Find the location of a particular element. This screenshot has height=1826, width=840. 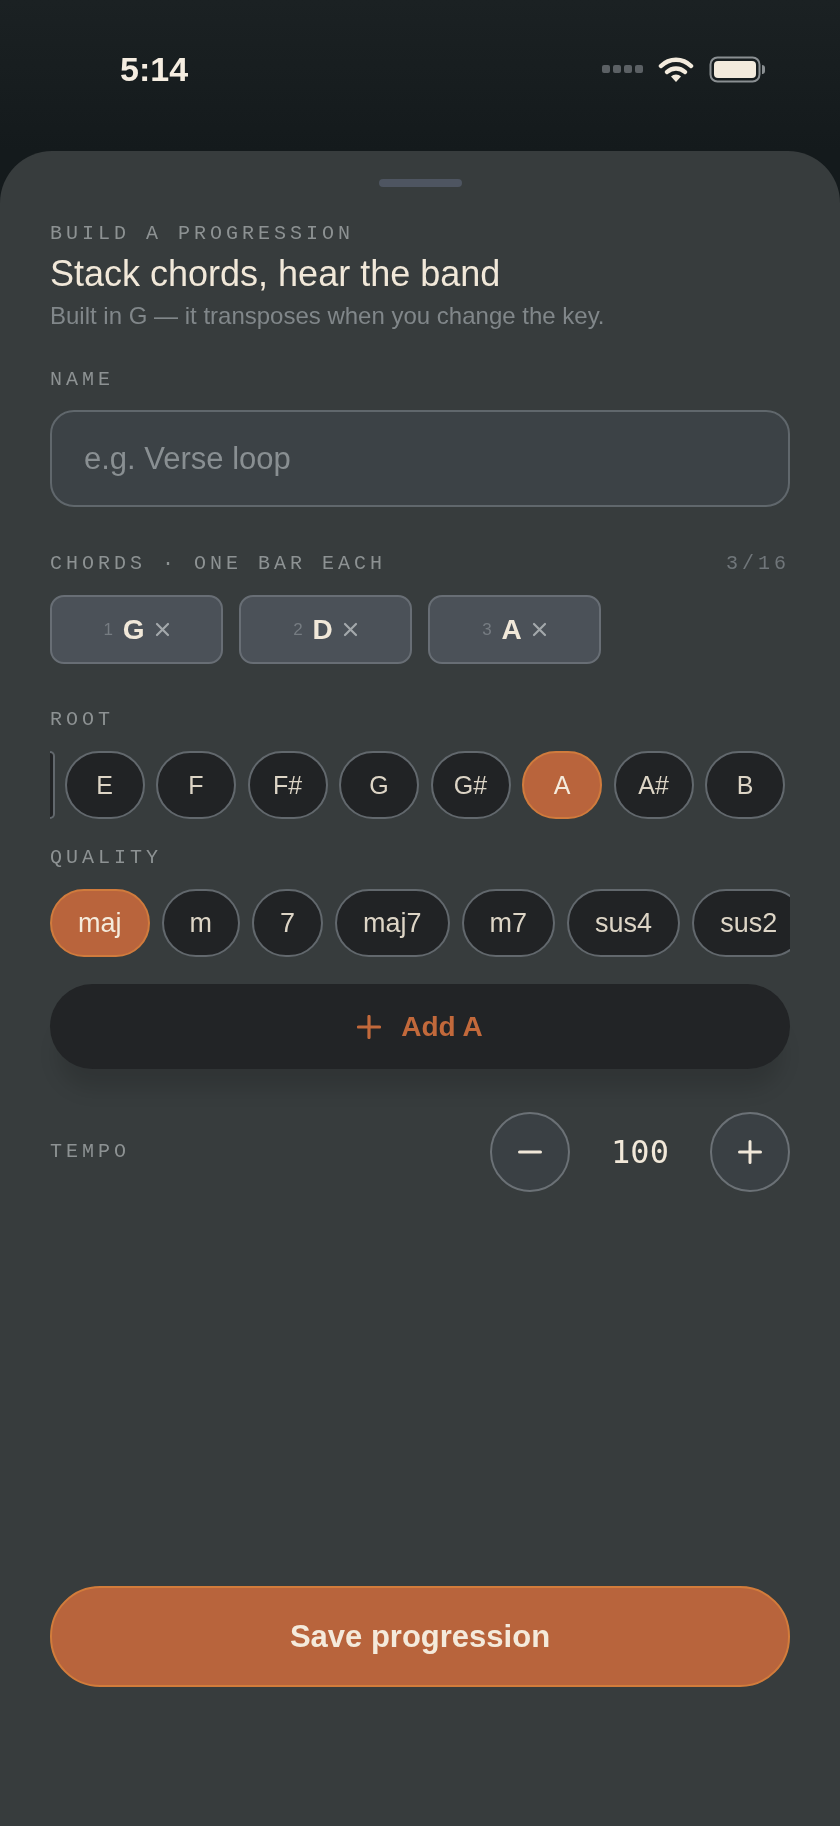

quality-chip: sus4 is located at coordinates (624, 923).